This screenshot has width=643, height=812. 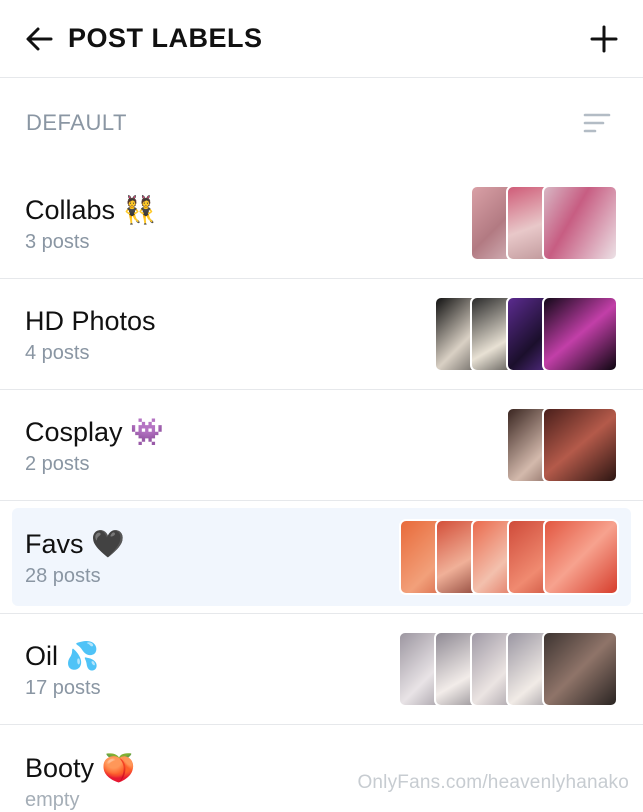 I want to click on label-count: 4 posts, so click(x=57, y=352).